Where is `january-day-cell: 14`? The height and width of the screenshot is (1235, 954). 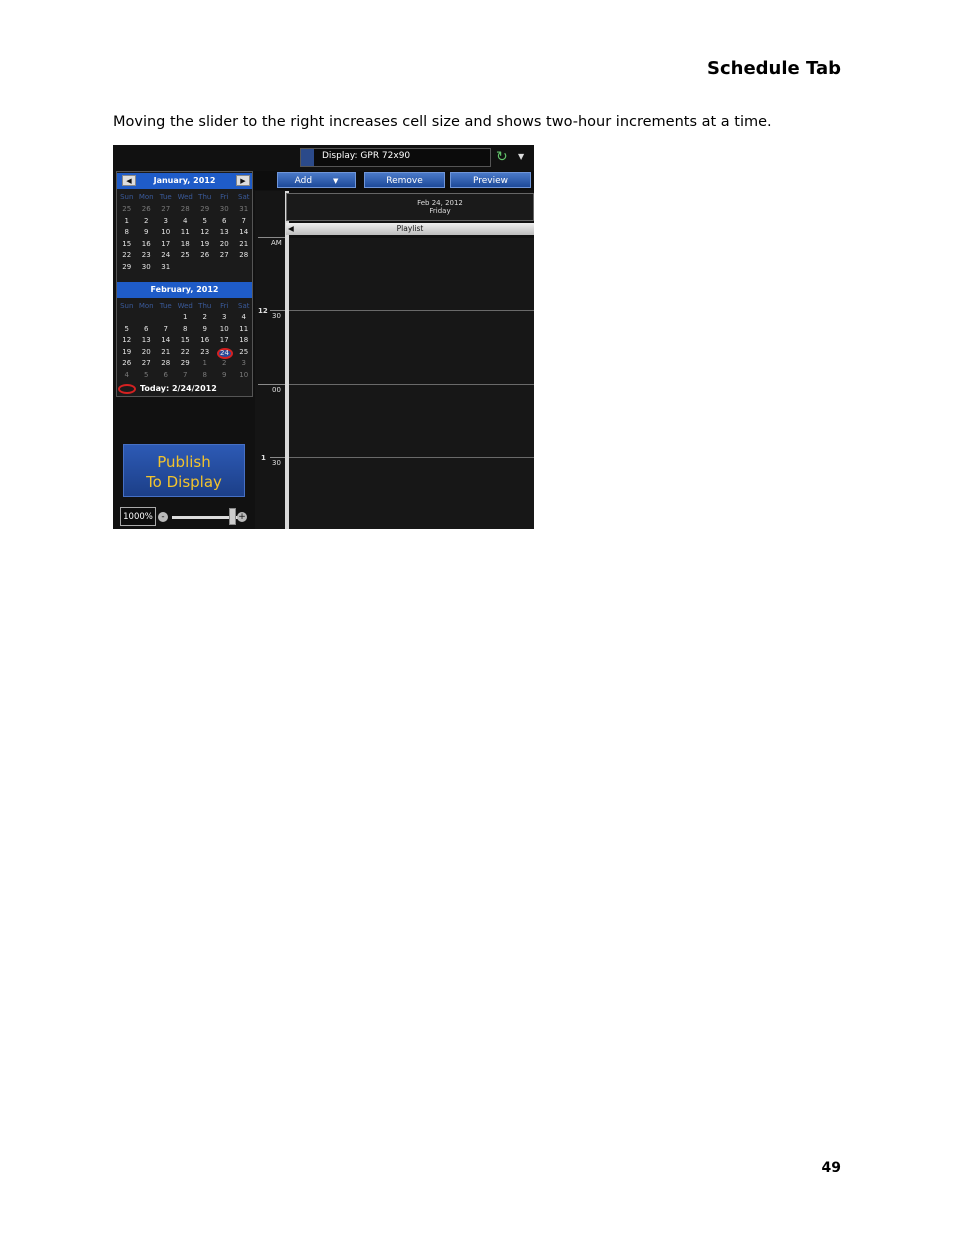 january-day-cell: 14 is located at coordinates (244, 232).